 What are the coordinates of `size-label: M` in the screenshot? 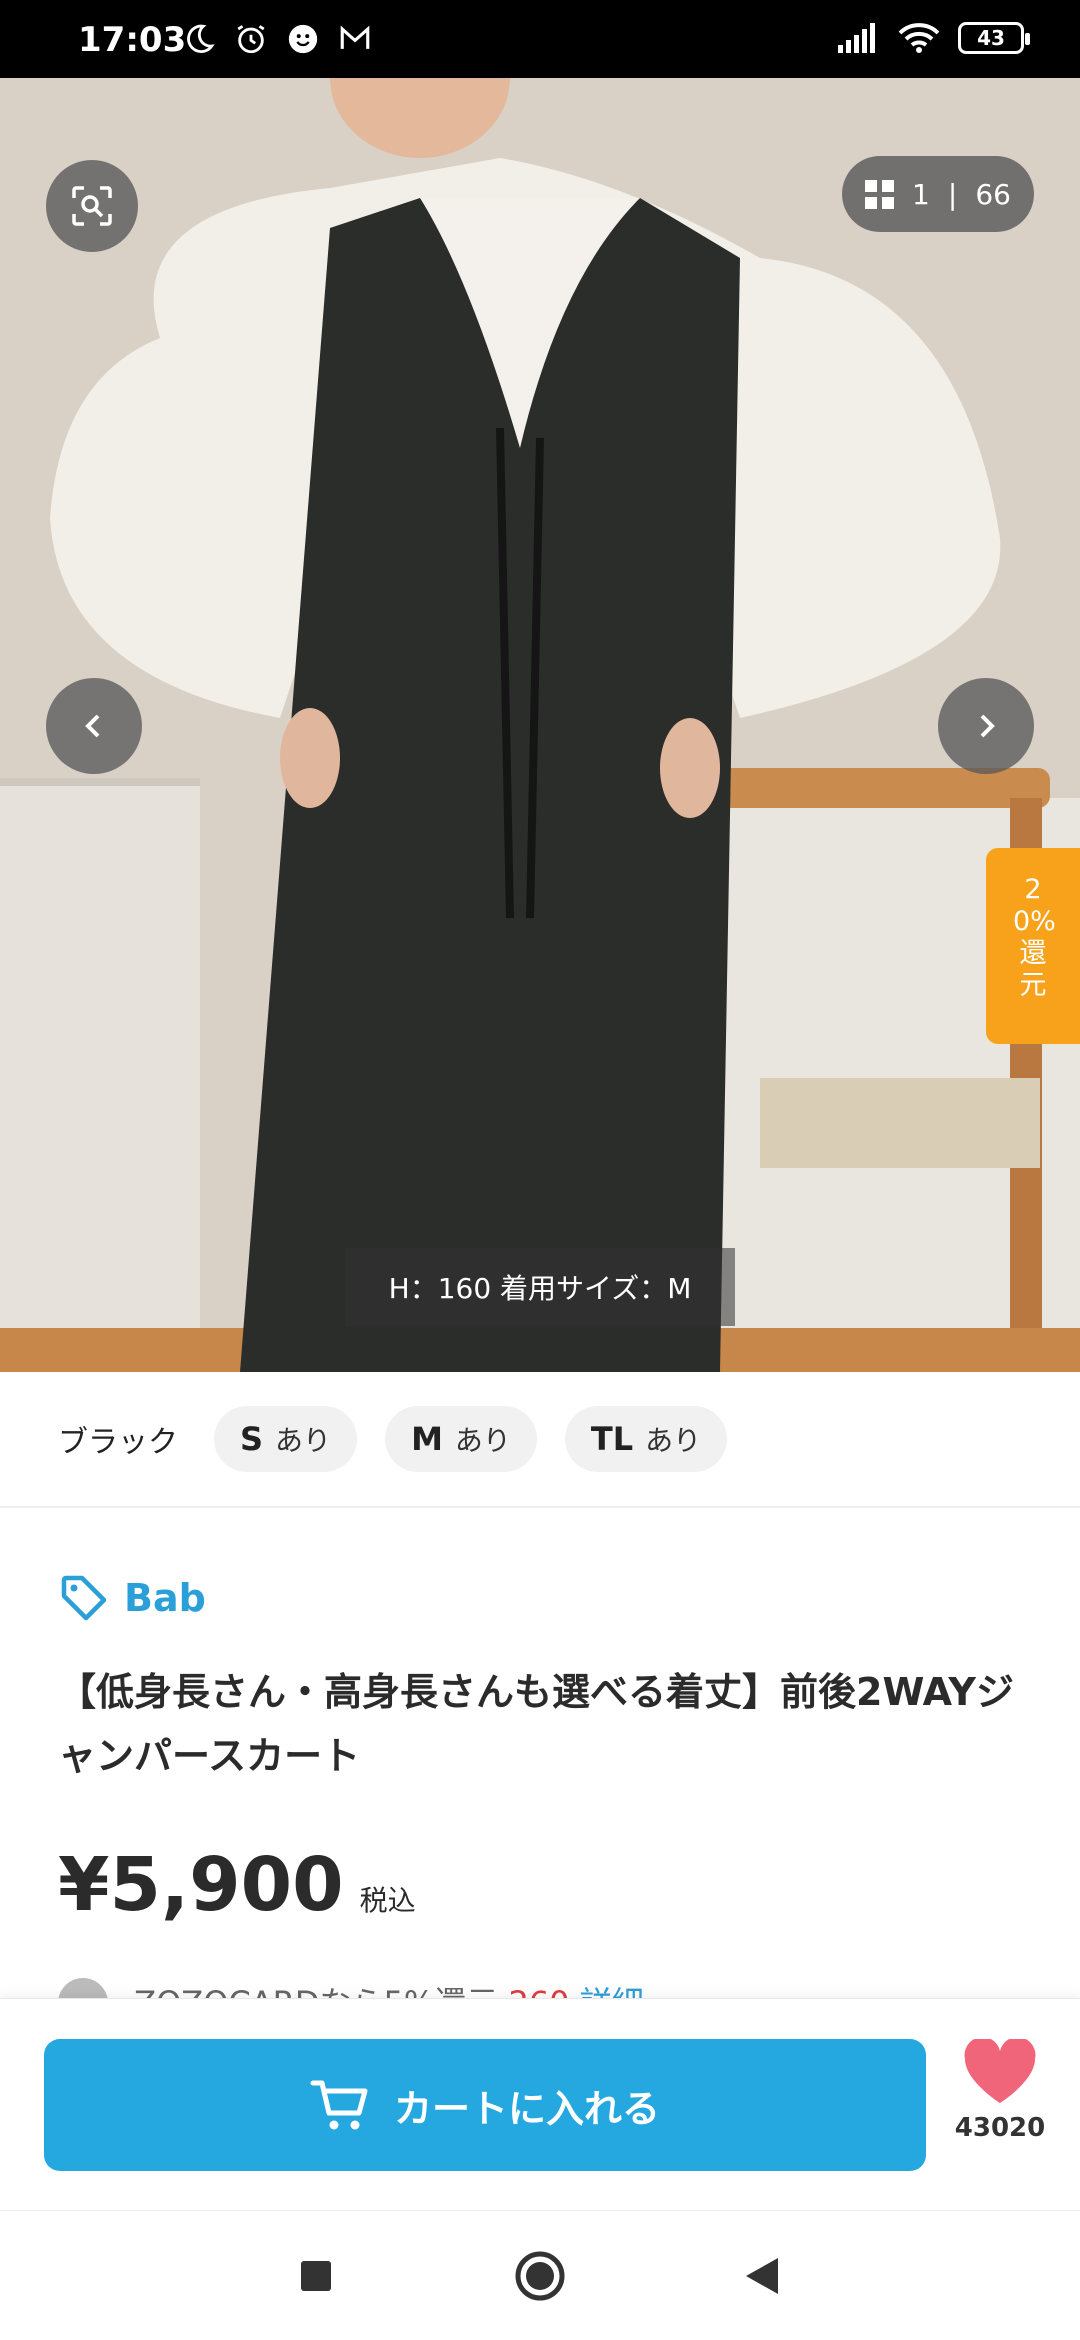 It's located at (427, 1439).